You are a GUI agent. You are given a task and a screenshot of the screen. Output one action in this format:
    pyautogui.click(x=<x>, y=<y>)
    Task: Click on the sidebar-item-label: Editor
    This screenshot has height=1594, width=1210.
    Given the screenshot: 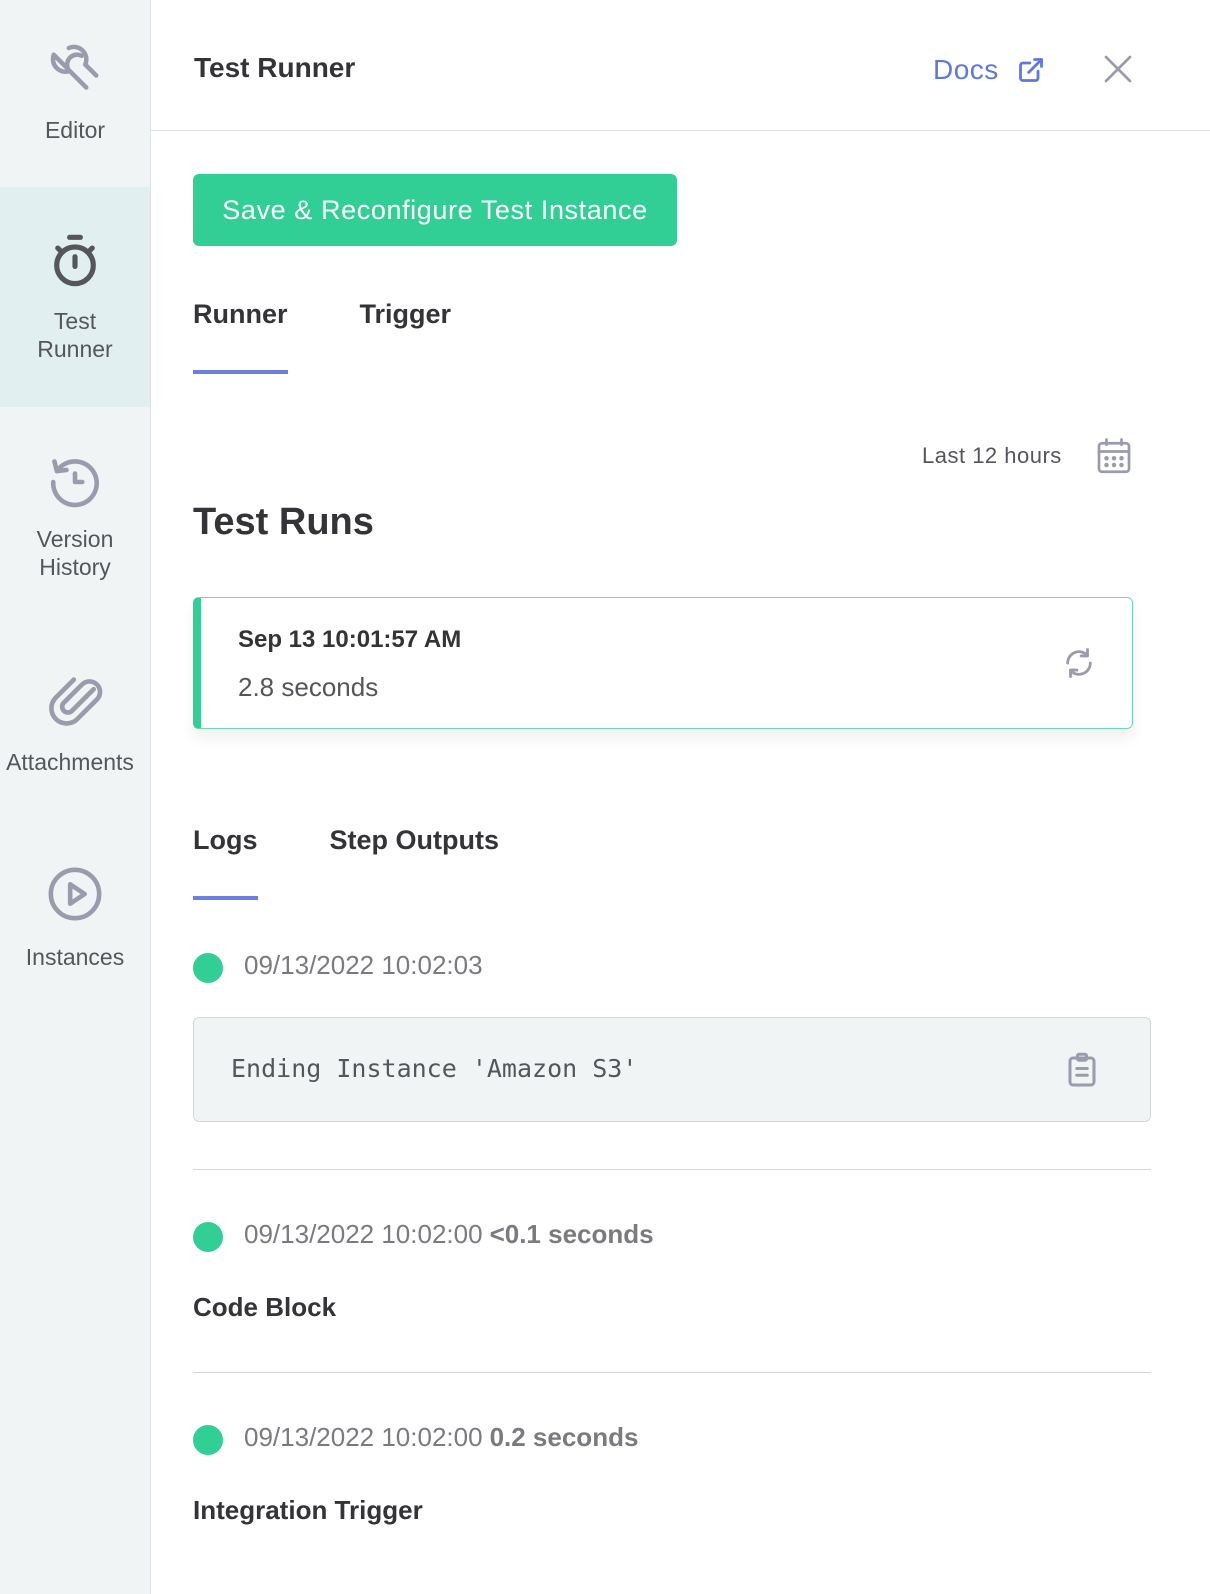 What is the action you would take?
    pyautogui.click(x=75, y=130)
    